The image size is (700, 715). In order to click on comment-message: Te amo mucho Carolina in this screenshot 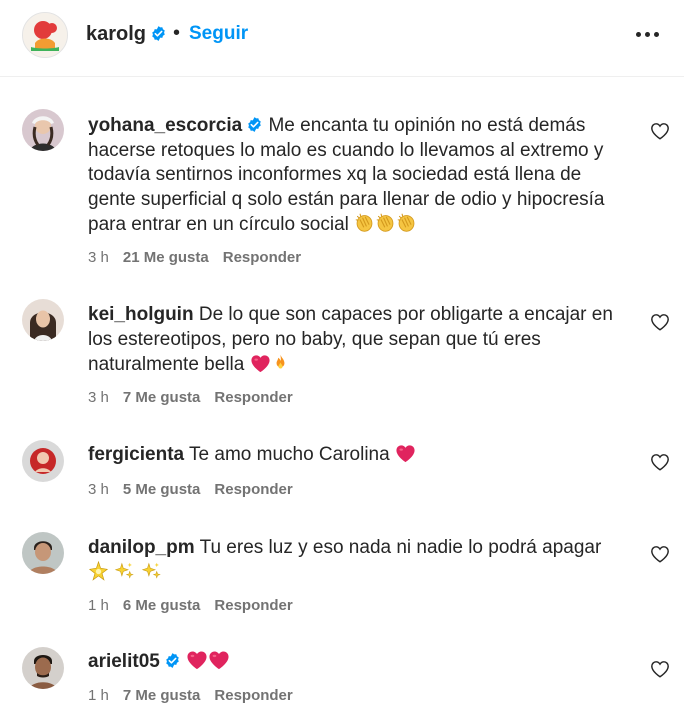, I will do `click(289, 454)`.